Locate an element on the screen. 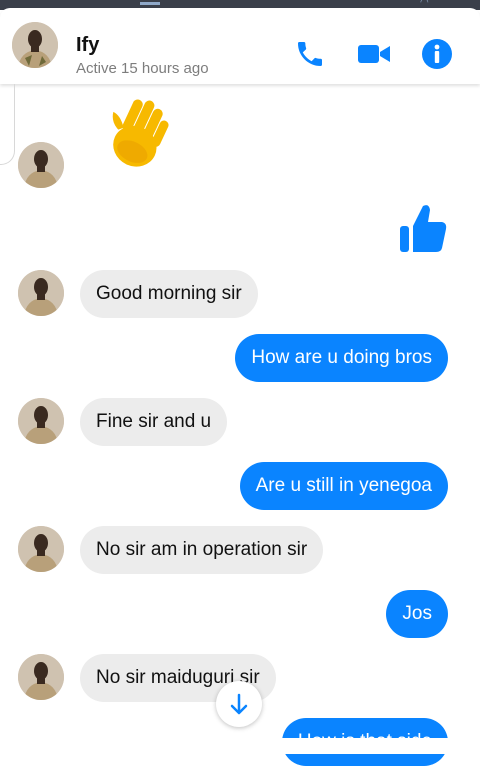 This screenshot has height=766, width=480. status-bar-graphic: ◠ is located at coordinates (424, 4).